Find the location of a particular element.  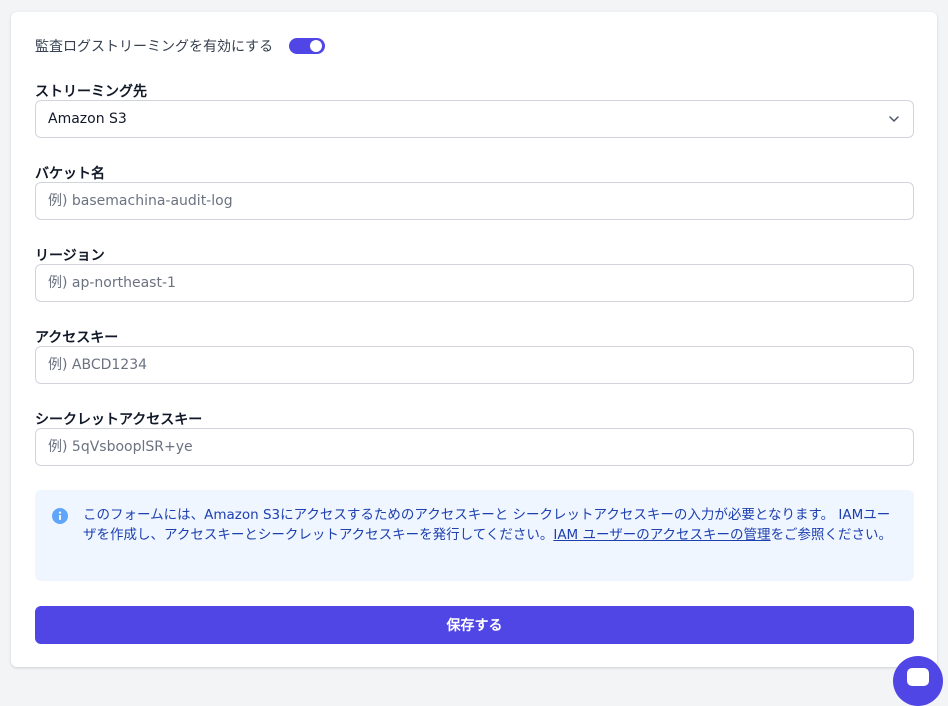

chat-widget-button is located at coordinates (918, 681).